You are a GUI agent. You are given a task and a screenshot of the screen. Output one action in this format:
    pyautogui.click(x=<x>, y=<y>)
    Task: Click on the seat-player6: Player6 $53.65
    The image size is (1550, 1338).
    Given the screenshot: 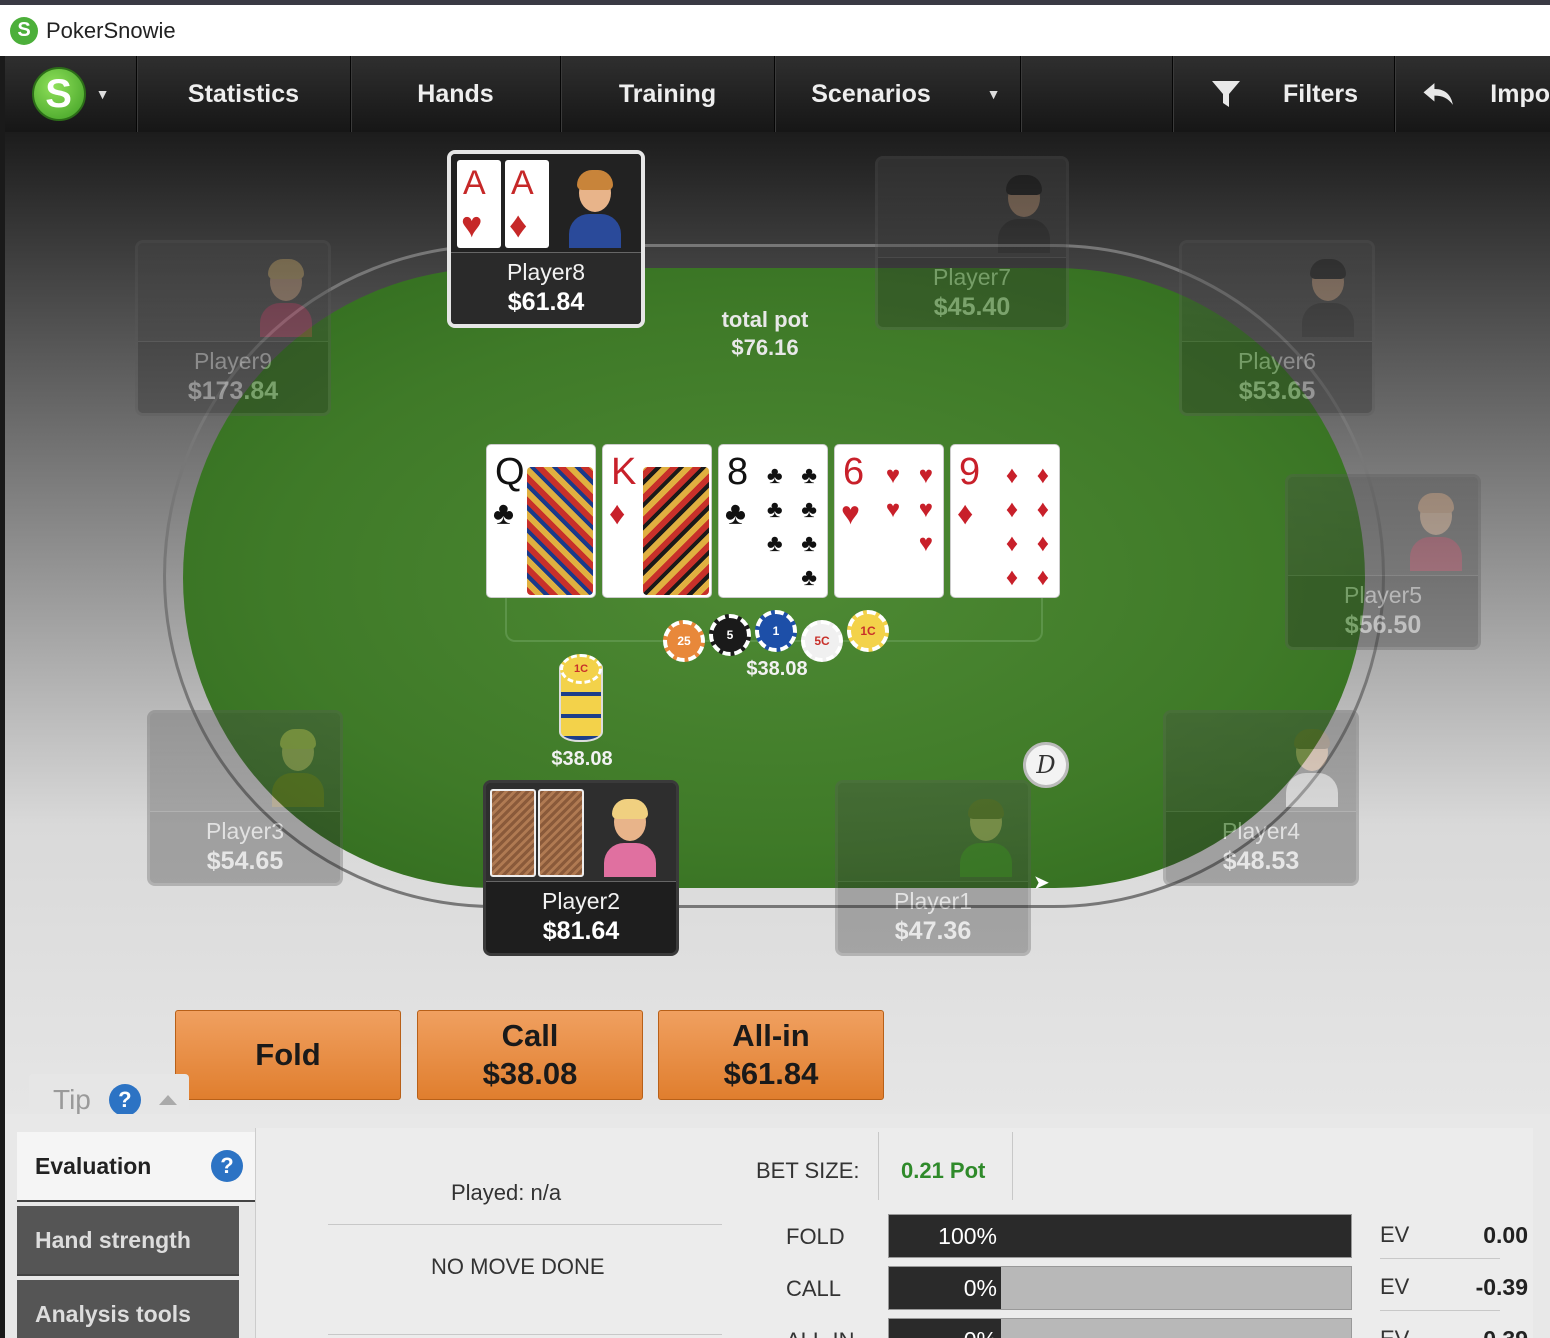 What is the action you would take?
    pyautogui.click(x=1277, y=328)
    